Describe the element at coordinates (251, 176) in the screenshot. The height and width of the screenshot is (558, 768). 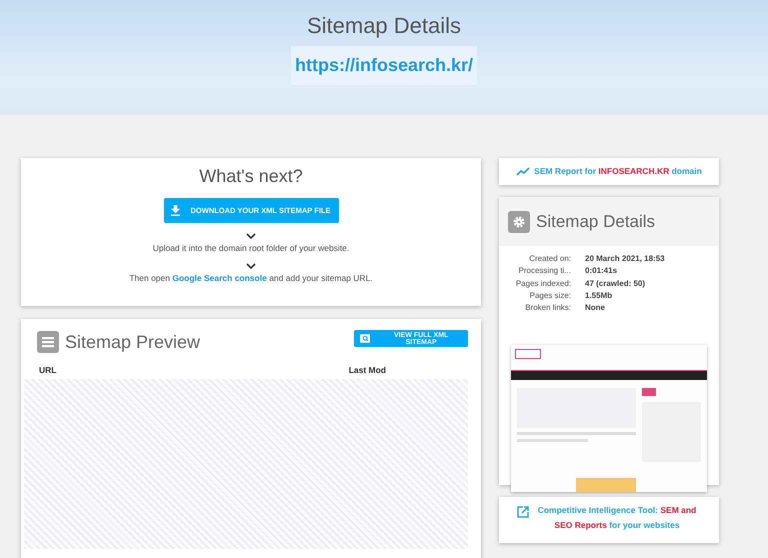
I see `card-title: What's next?` at that location.